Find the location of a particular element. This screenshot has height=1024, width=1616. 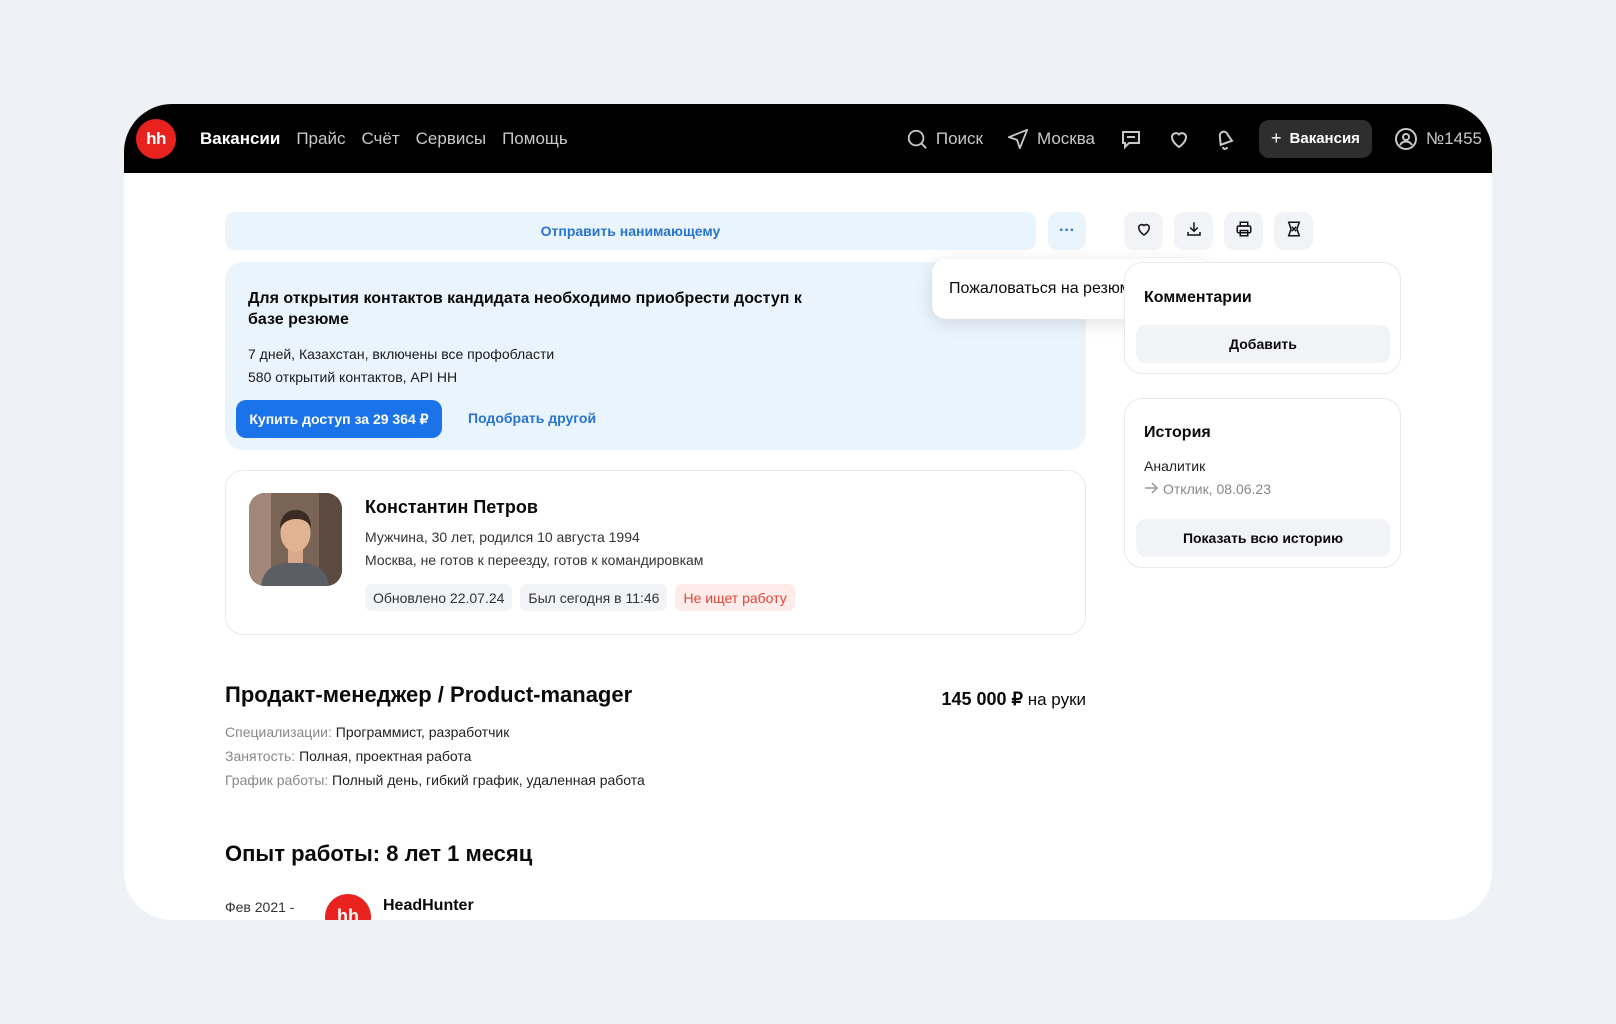

user-icon is located at coordinates (1406, 139).